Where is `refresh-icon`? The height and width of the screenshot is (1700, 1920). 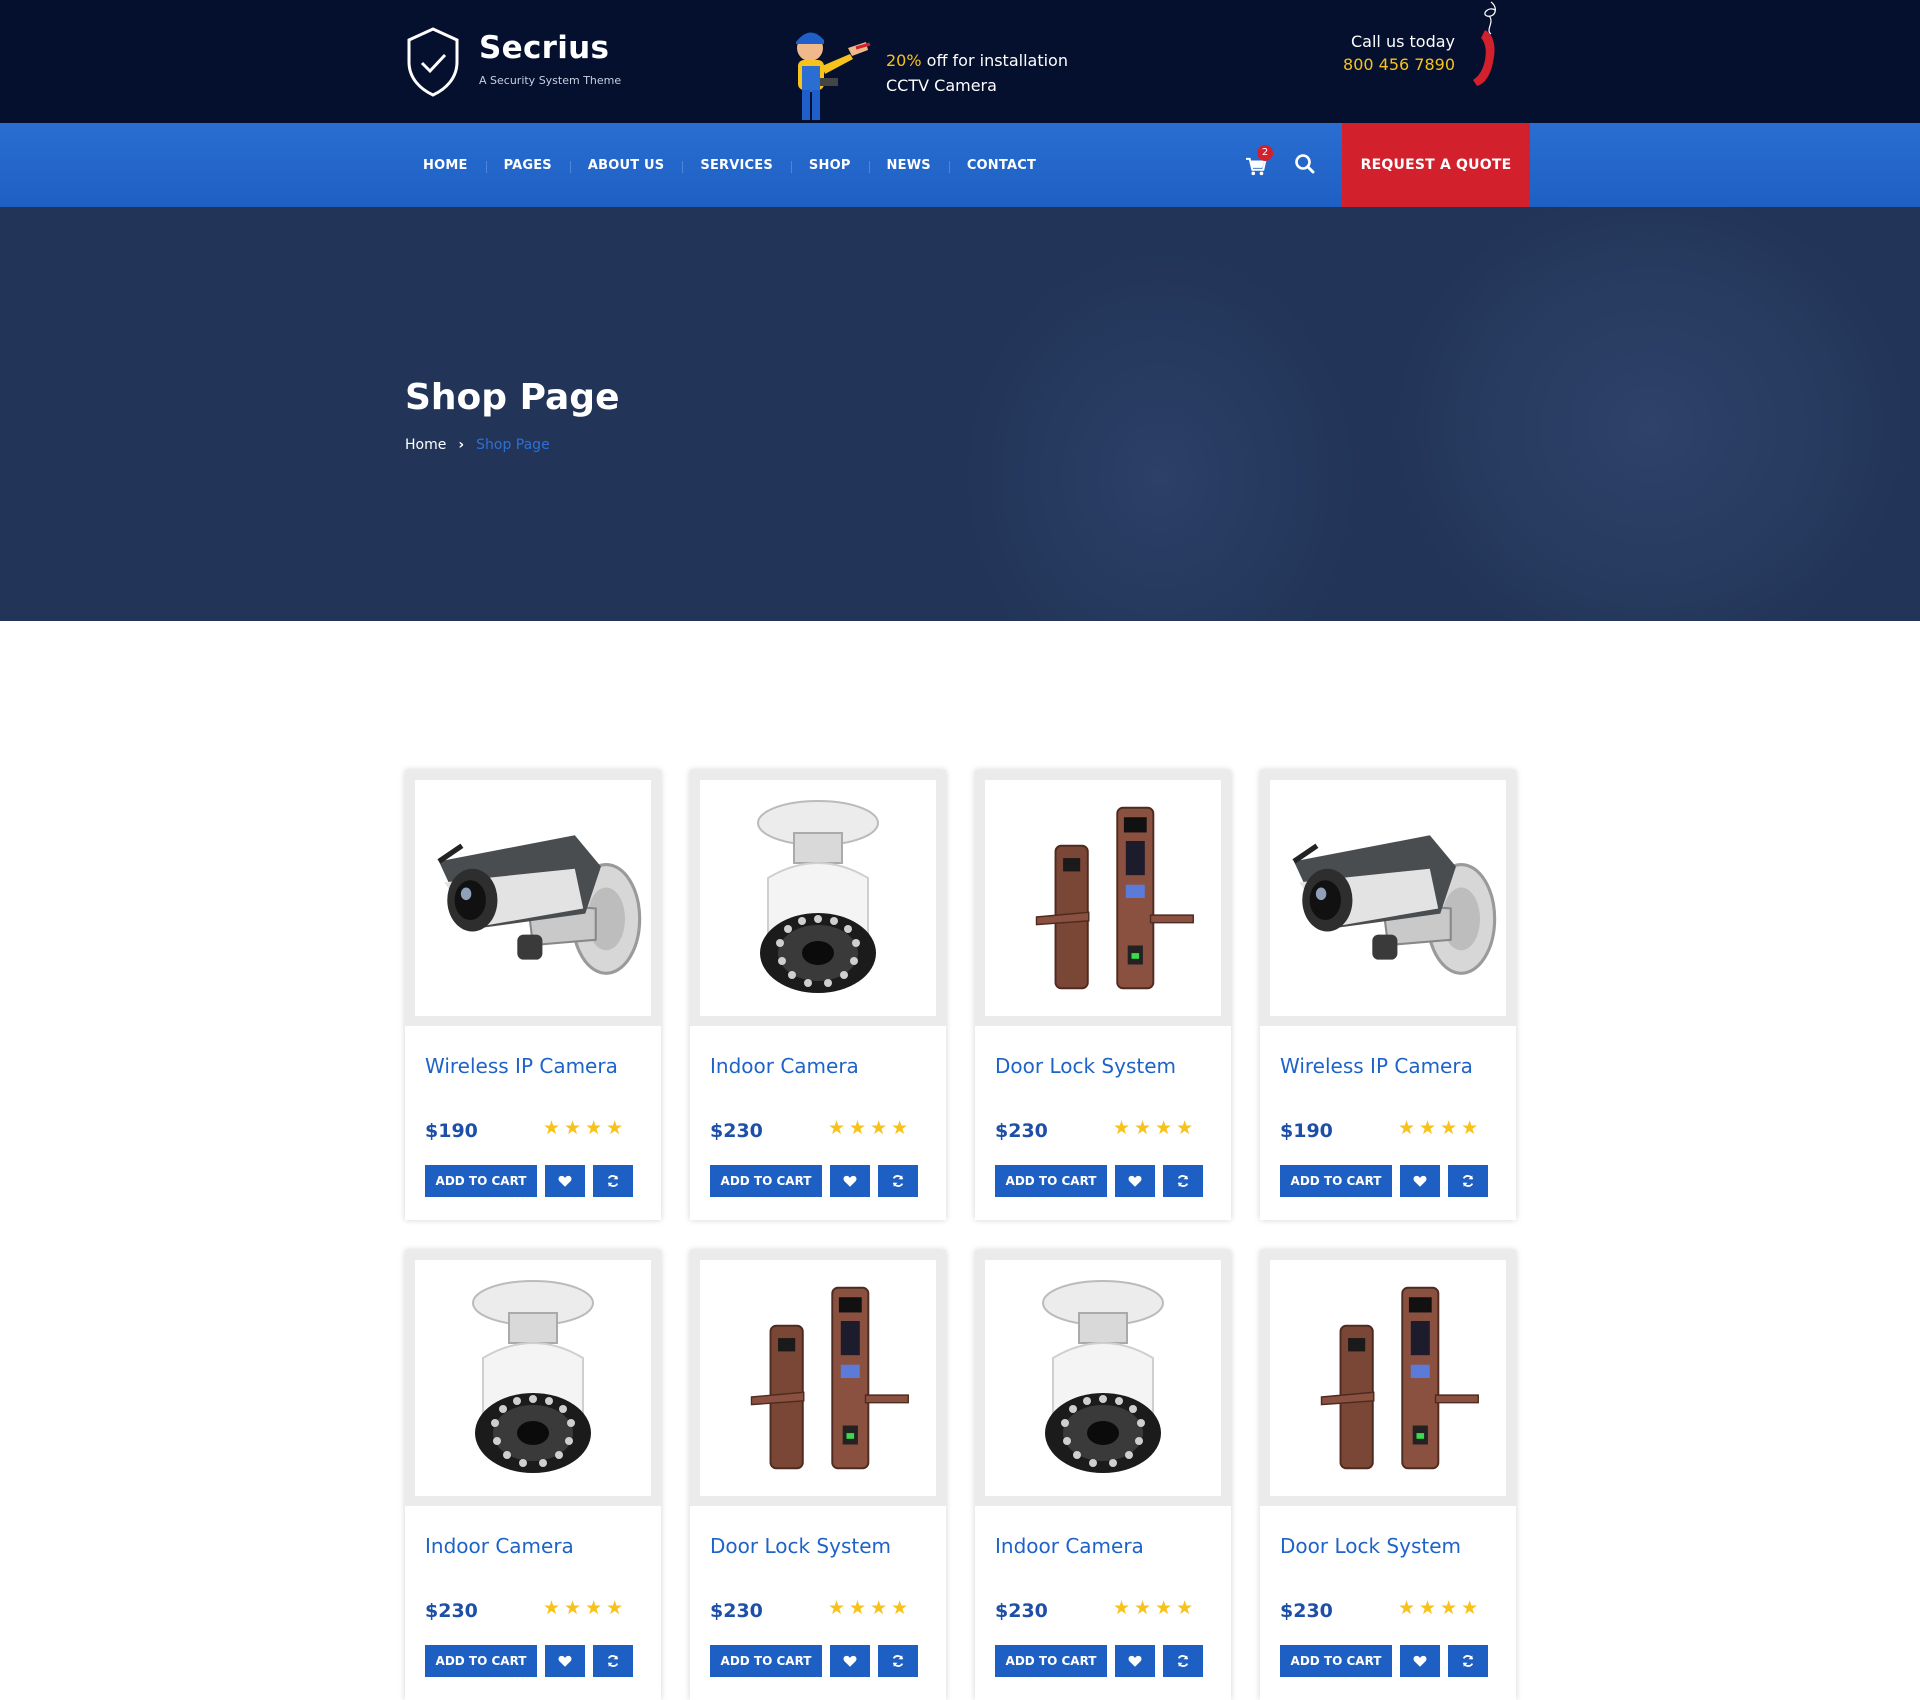 refresh-icon is located at coordinates (613, 1661).